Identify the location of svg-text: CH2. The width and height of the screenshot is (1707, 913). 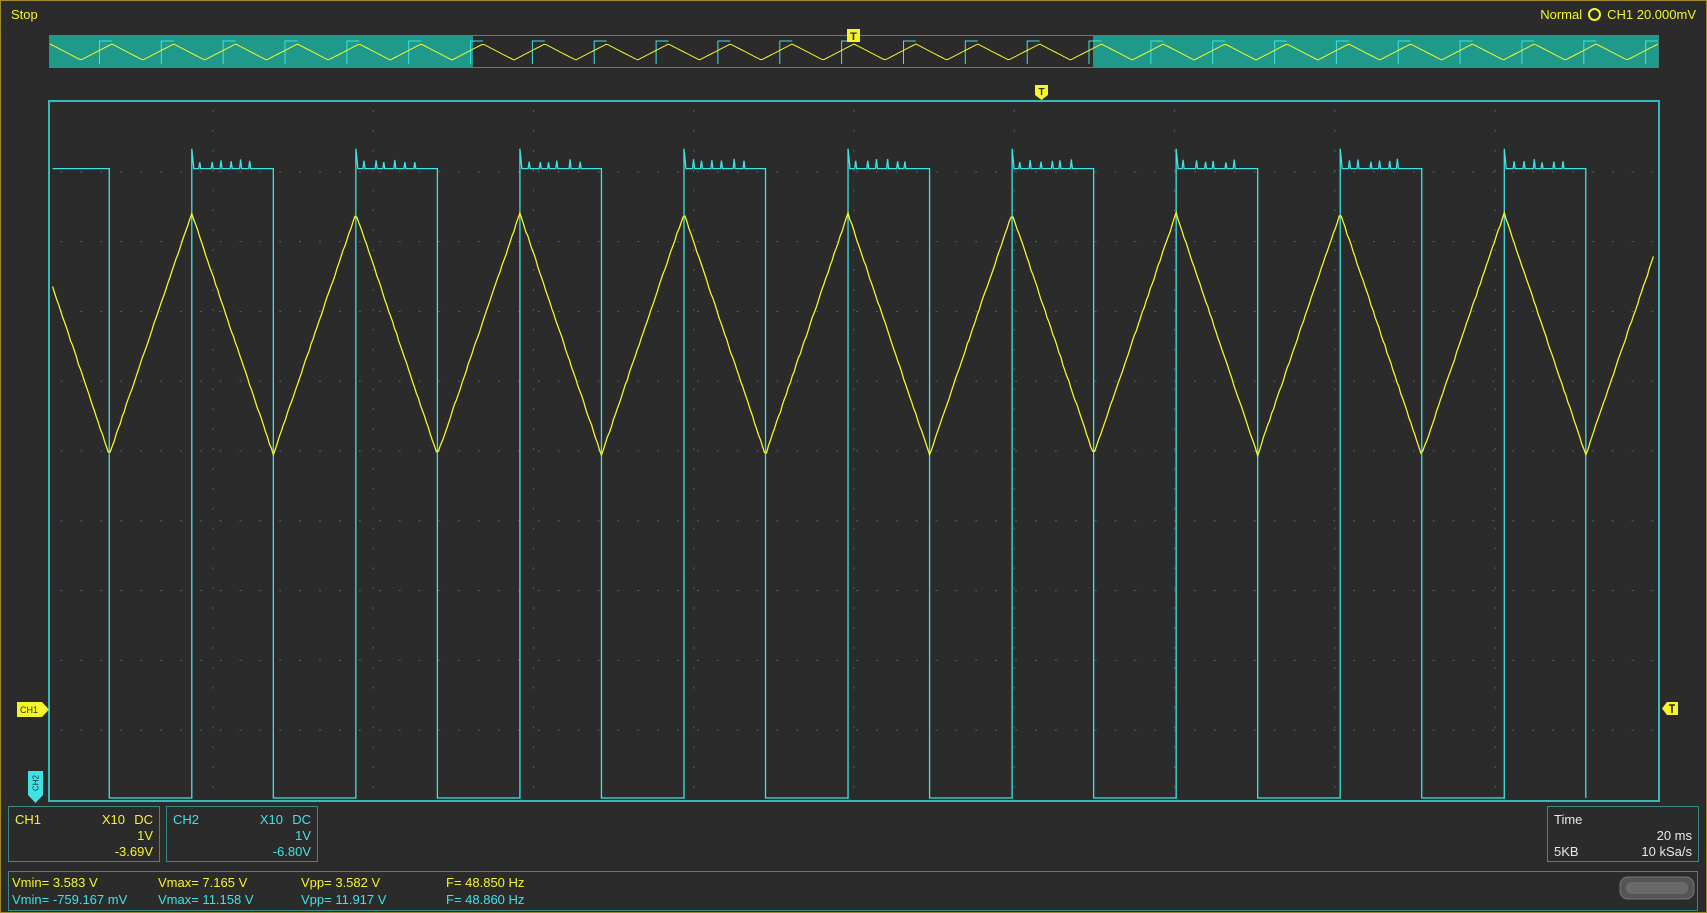
(36, 782).